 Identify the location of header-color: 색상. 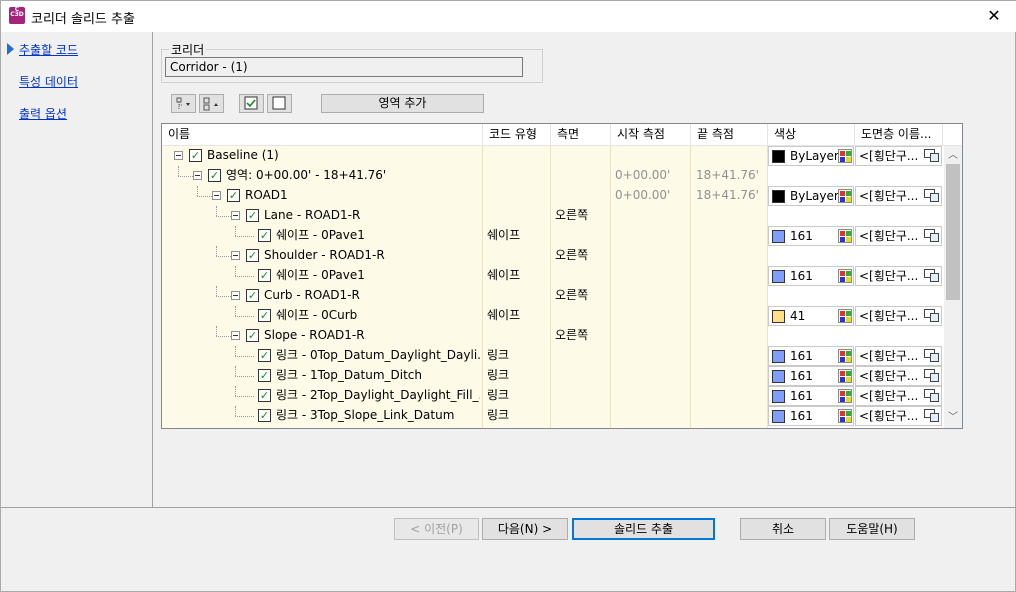
(811, 135).